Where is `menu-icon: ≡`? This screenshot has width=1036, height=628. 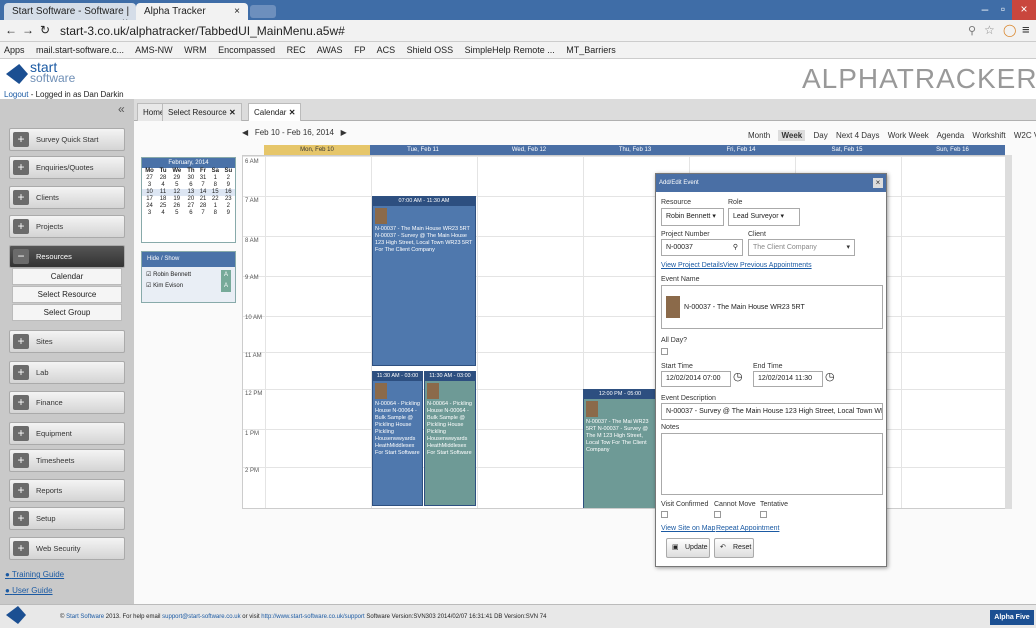
menu-icon: ≡ is located at coordinates (1026, 29).